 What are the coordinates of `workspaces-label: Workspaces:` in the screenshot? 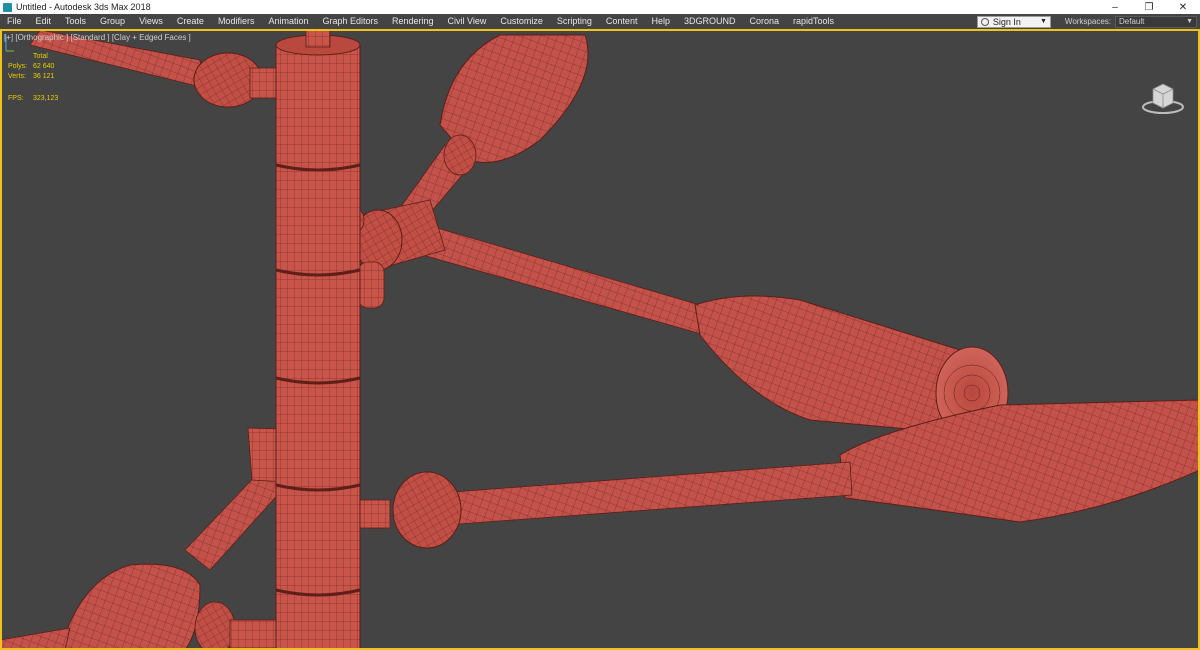 It's located at (1087, 21).